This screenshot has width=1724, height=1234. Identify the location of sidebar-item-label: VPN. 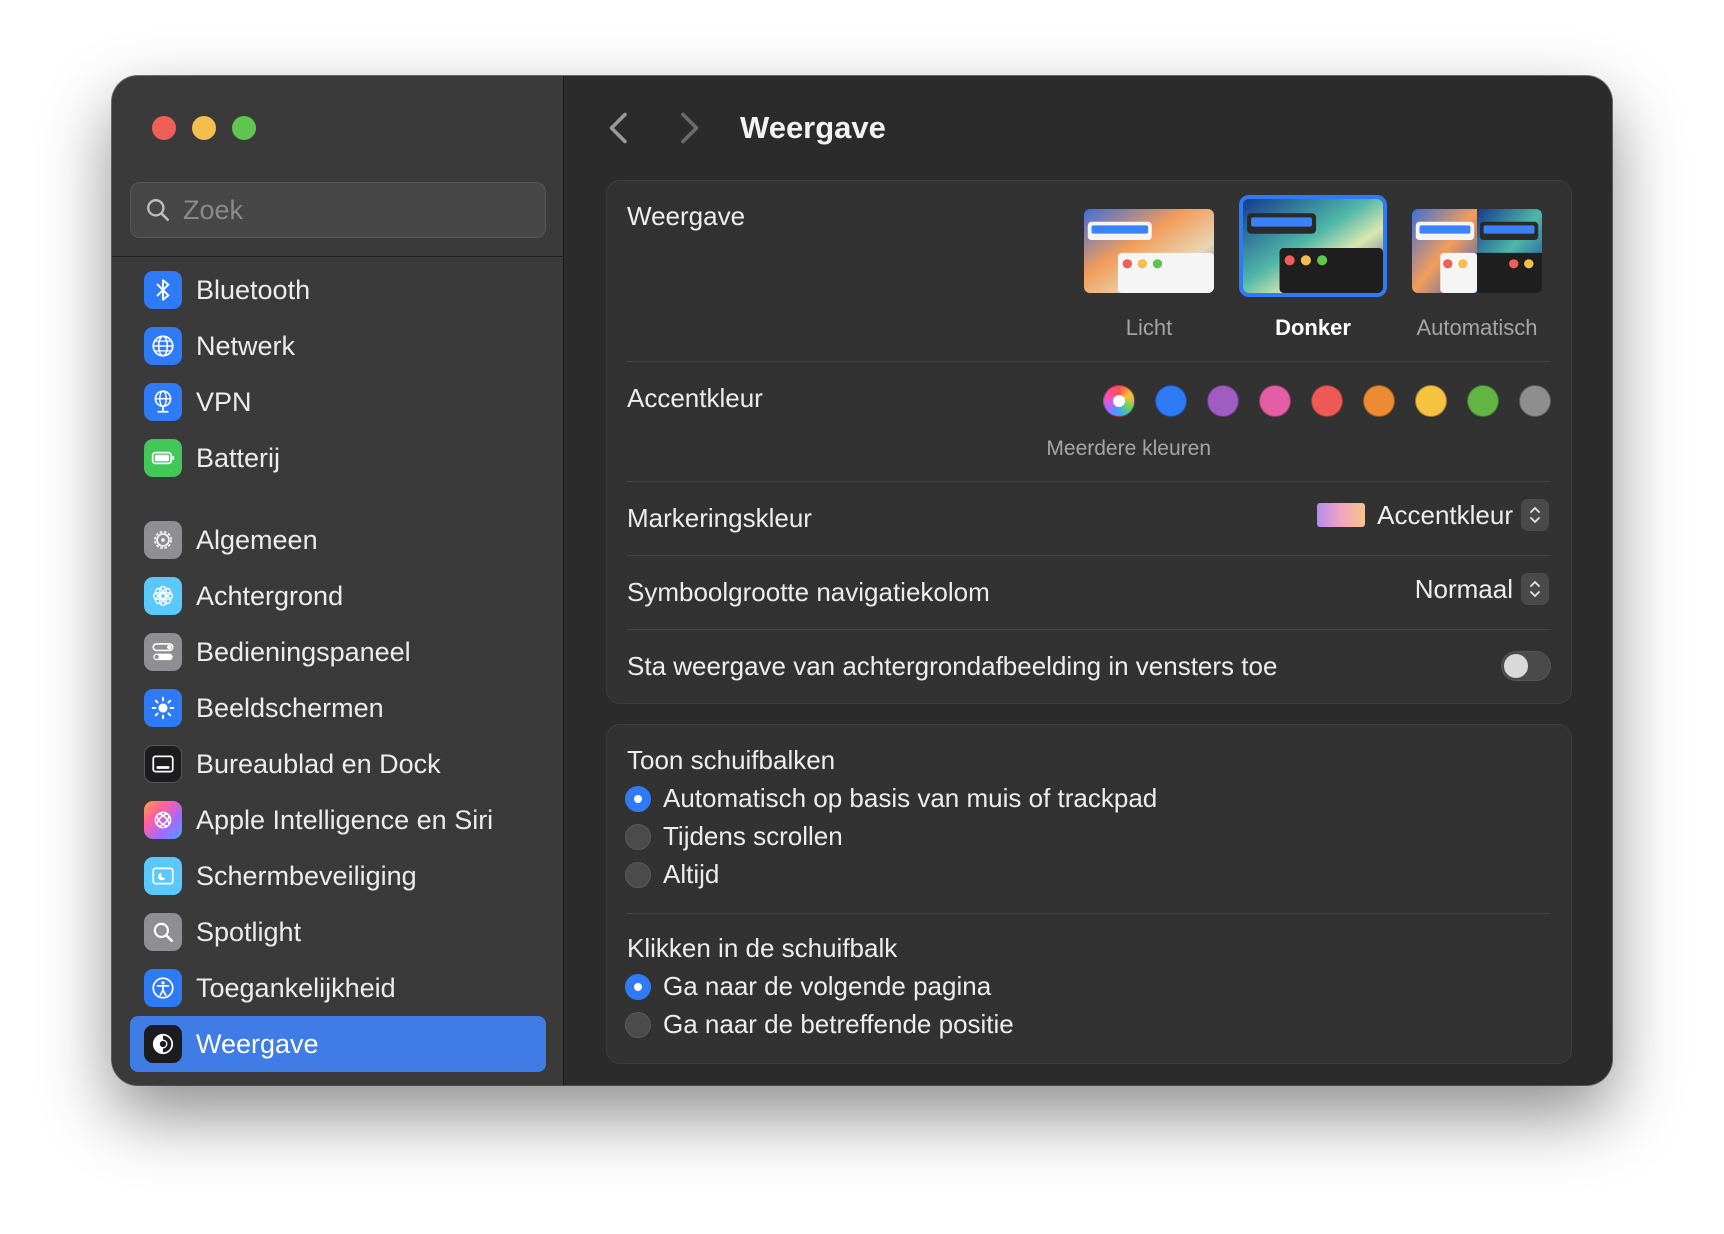
(224, 401).